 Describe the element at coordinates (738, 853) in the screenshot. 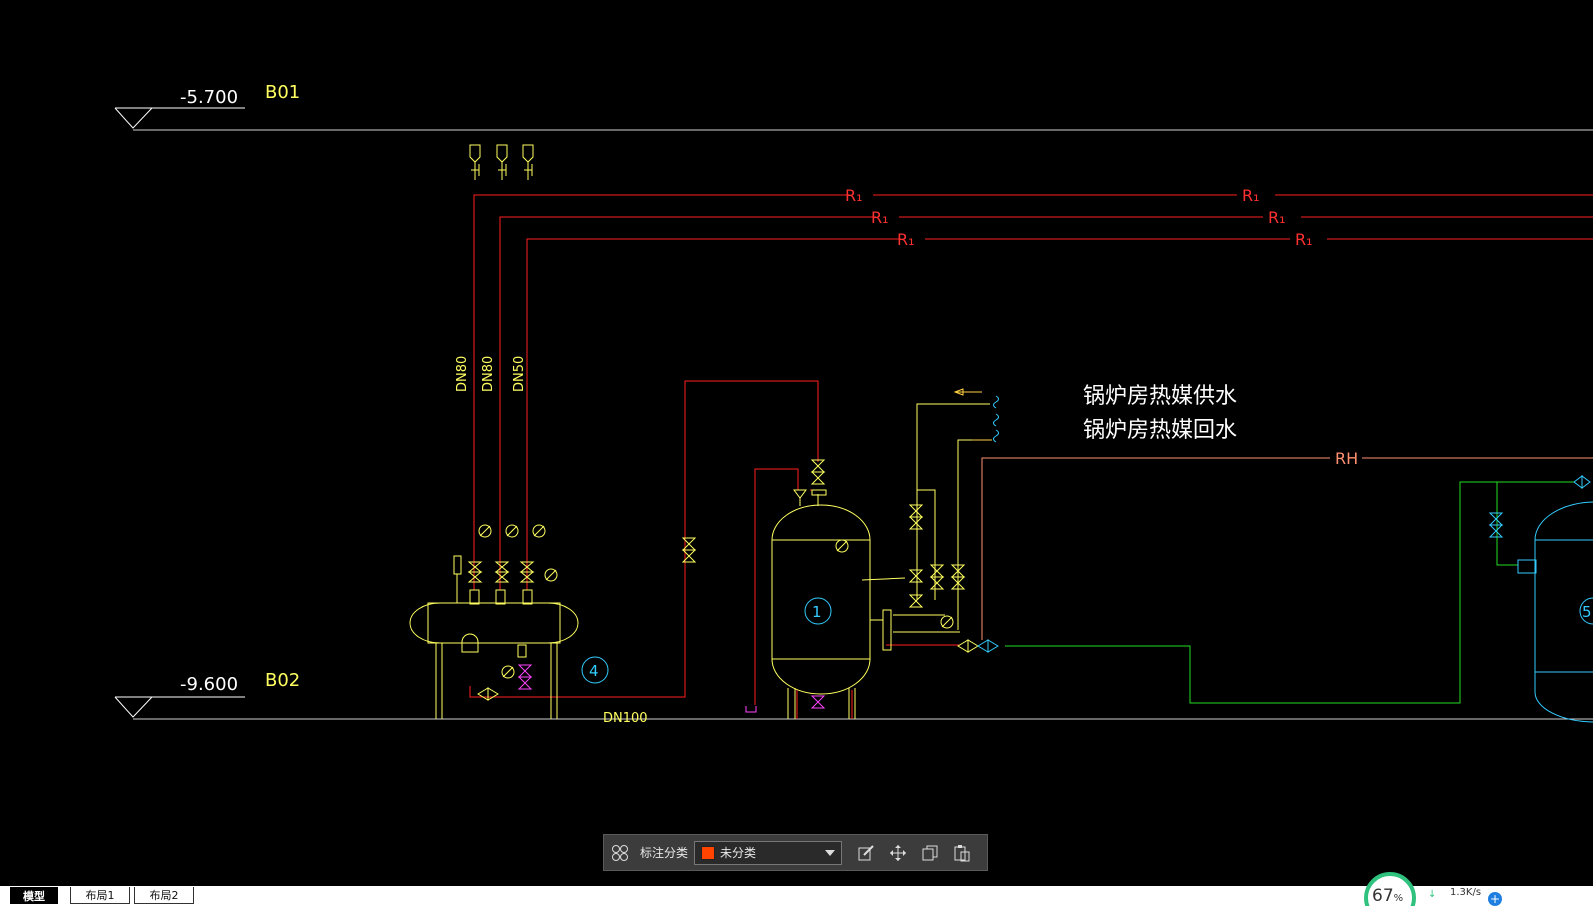

I see `selected-category: 未分类` at that location.